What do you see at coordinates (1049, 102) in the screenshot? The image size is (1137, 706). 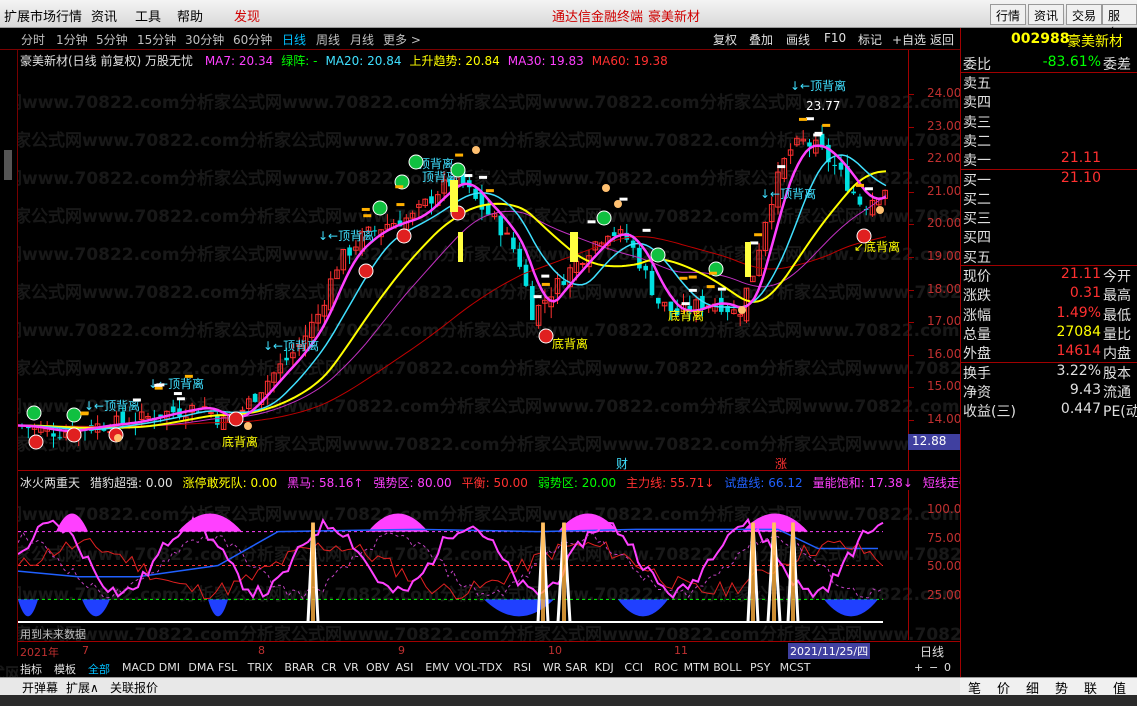 I see `sell-row: 卖四` at bounding box center [1049, 102].